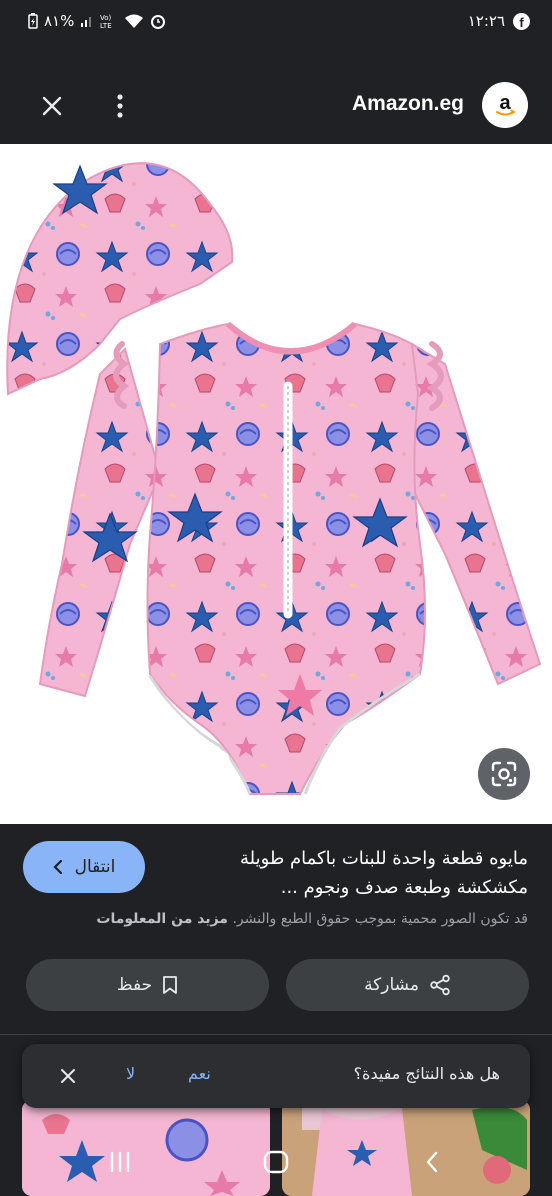 Image resolution: width=552 pixels, height=1196 pixels. I want to click on svg-text: Vo), so click(106, 18).